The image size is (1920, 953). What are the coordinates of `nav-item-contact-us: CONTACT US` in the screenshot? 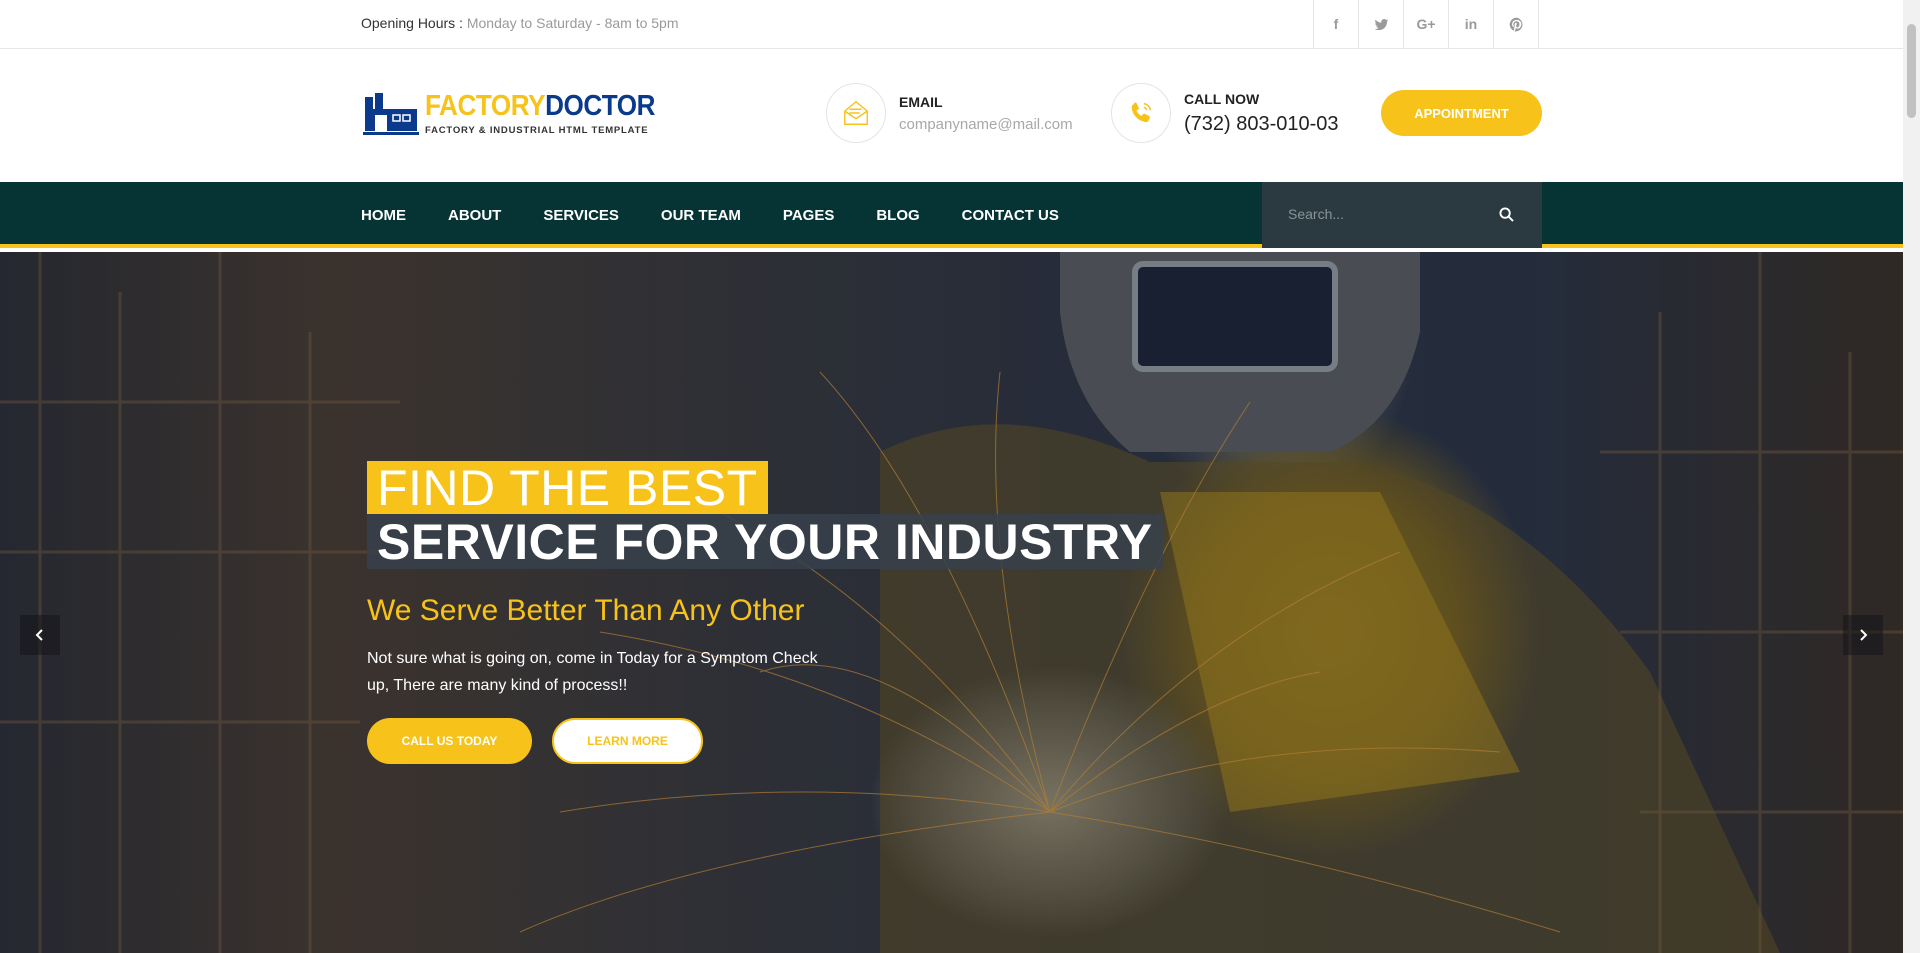 It's located at (1010, 215).